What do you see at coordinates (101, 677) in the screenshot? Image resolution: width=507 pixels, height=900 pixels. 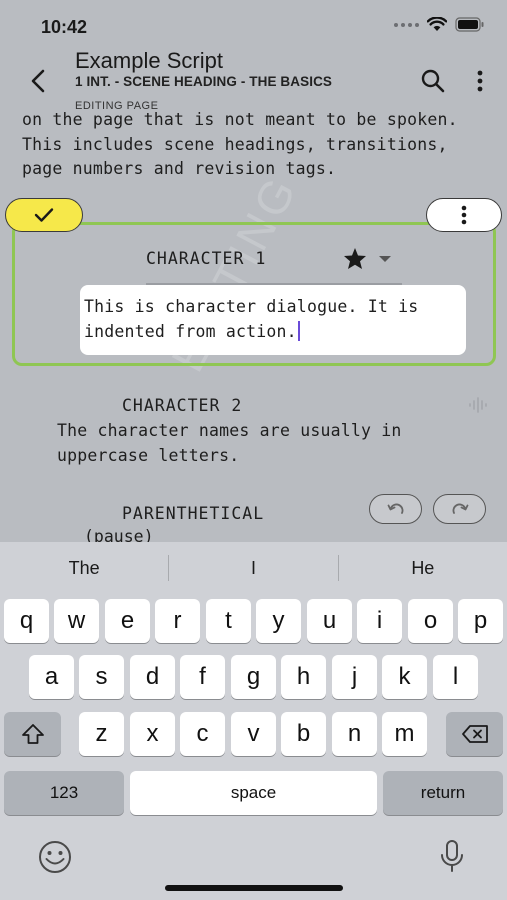 I see `key-s: s` at bounding box center [101, 677].